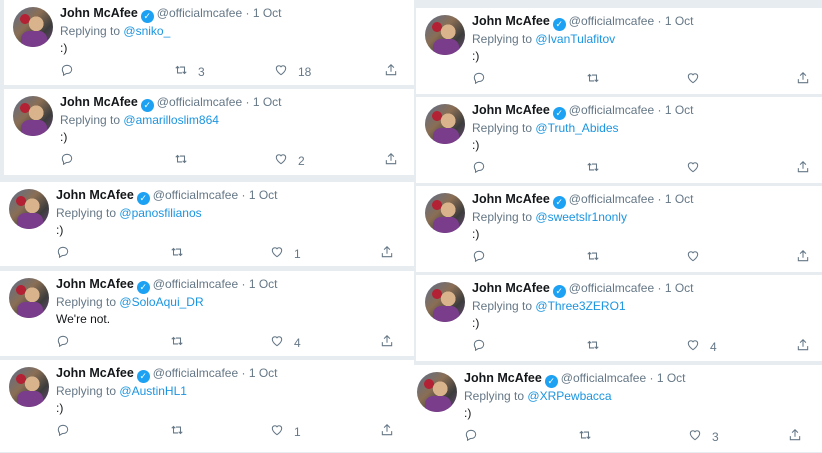 The height and width of the screenshot is (453, 822). What do you see at coordinates (569, 396) in the screenshot?
I see `reply-mention-link: @XRPewbacca` at bounding box center [569, 396].